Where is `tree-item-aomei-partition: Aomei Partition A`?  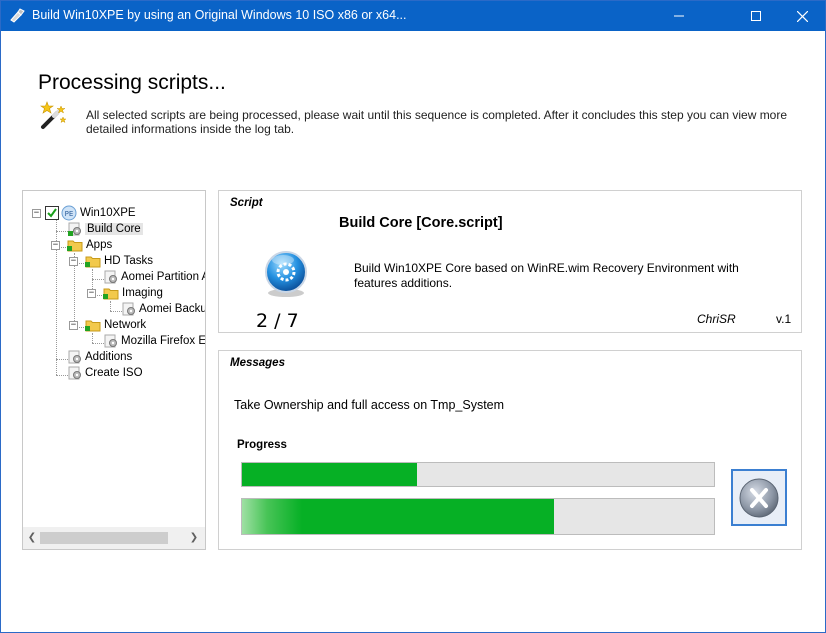
tree-item-aomei-partition: Aomei Partition A is located at coordinates (154, 277).